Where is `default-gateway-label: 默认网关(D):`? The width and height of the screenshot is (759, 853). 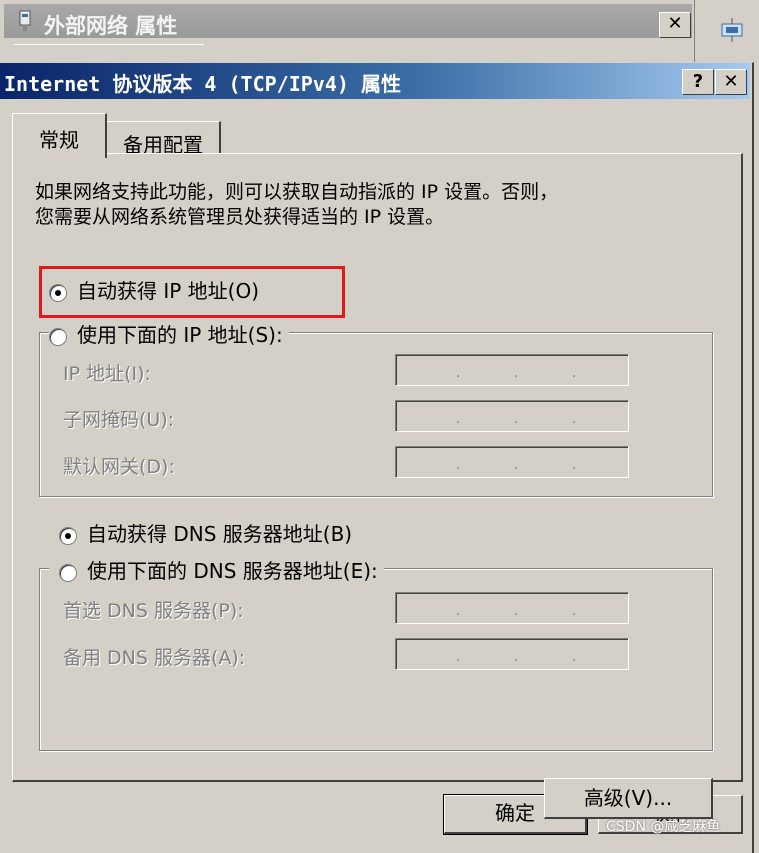 default-gateway-label: 默认网关(D): is located at coordinates (119, 467).